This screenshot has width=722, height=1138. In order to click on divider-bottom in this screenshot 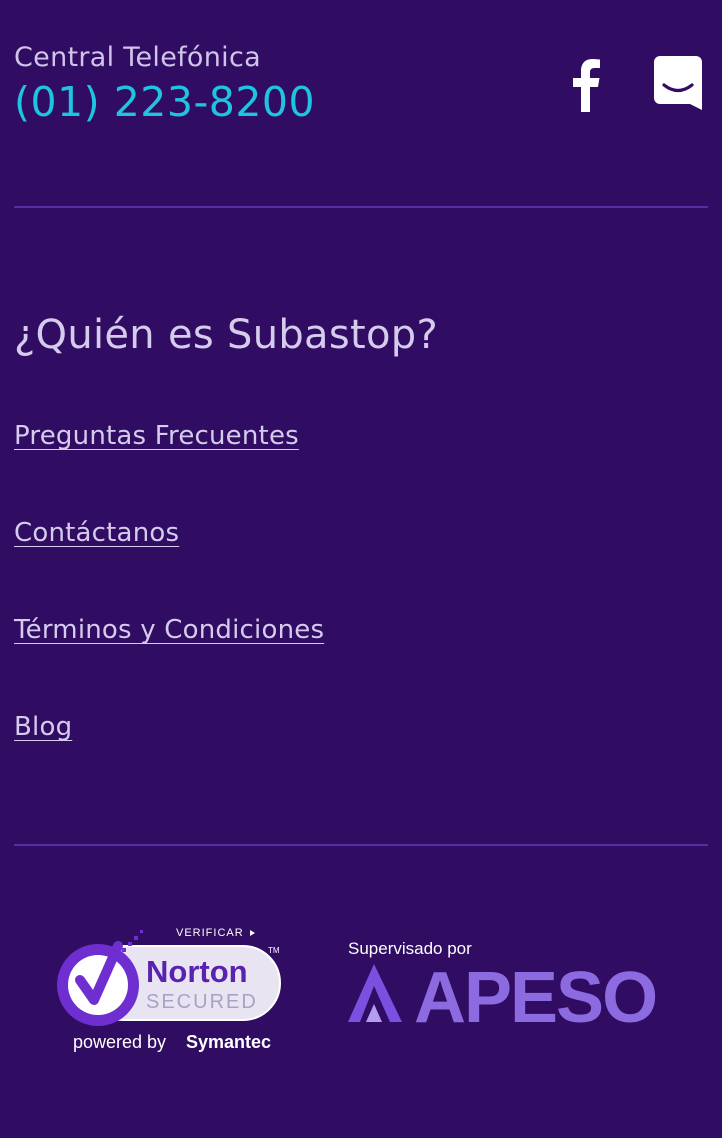, I will do `click(361, 845)`.